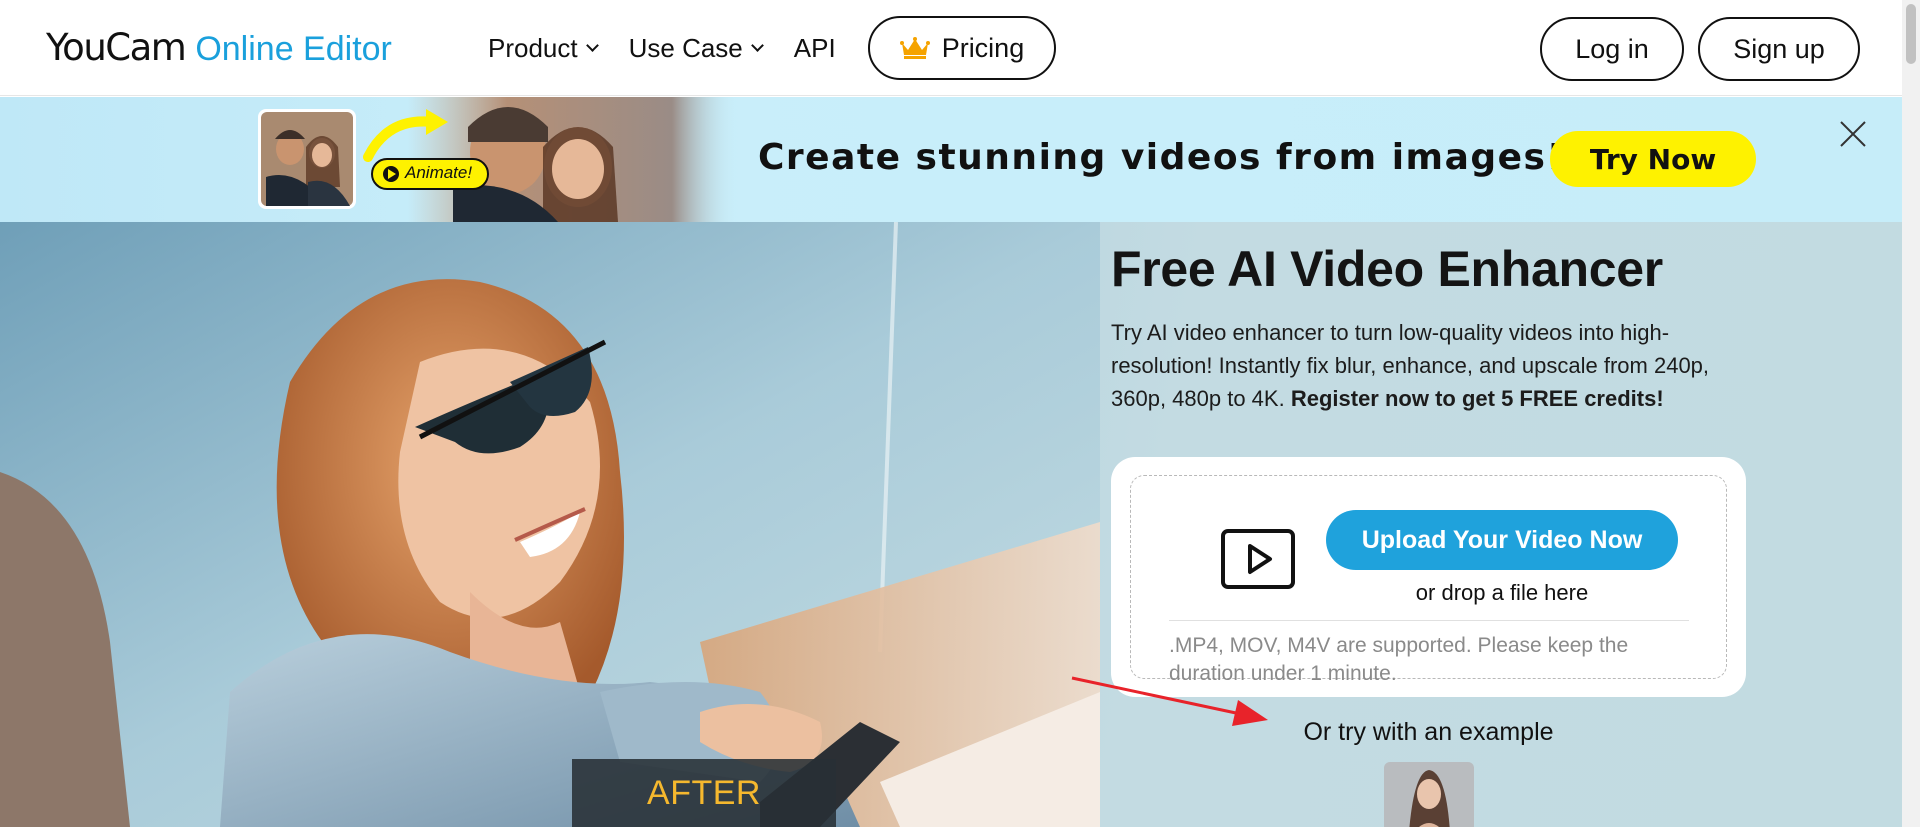 This screenshot has width=1920, height=827. Describe the element at coordinates (439, 172) in the screenshot. I see `animate-badge-label: Animate!` at that location.